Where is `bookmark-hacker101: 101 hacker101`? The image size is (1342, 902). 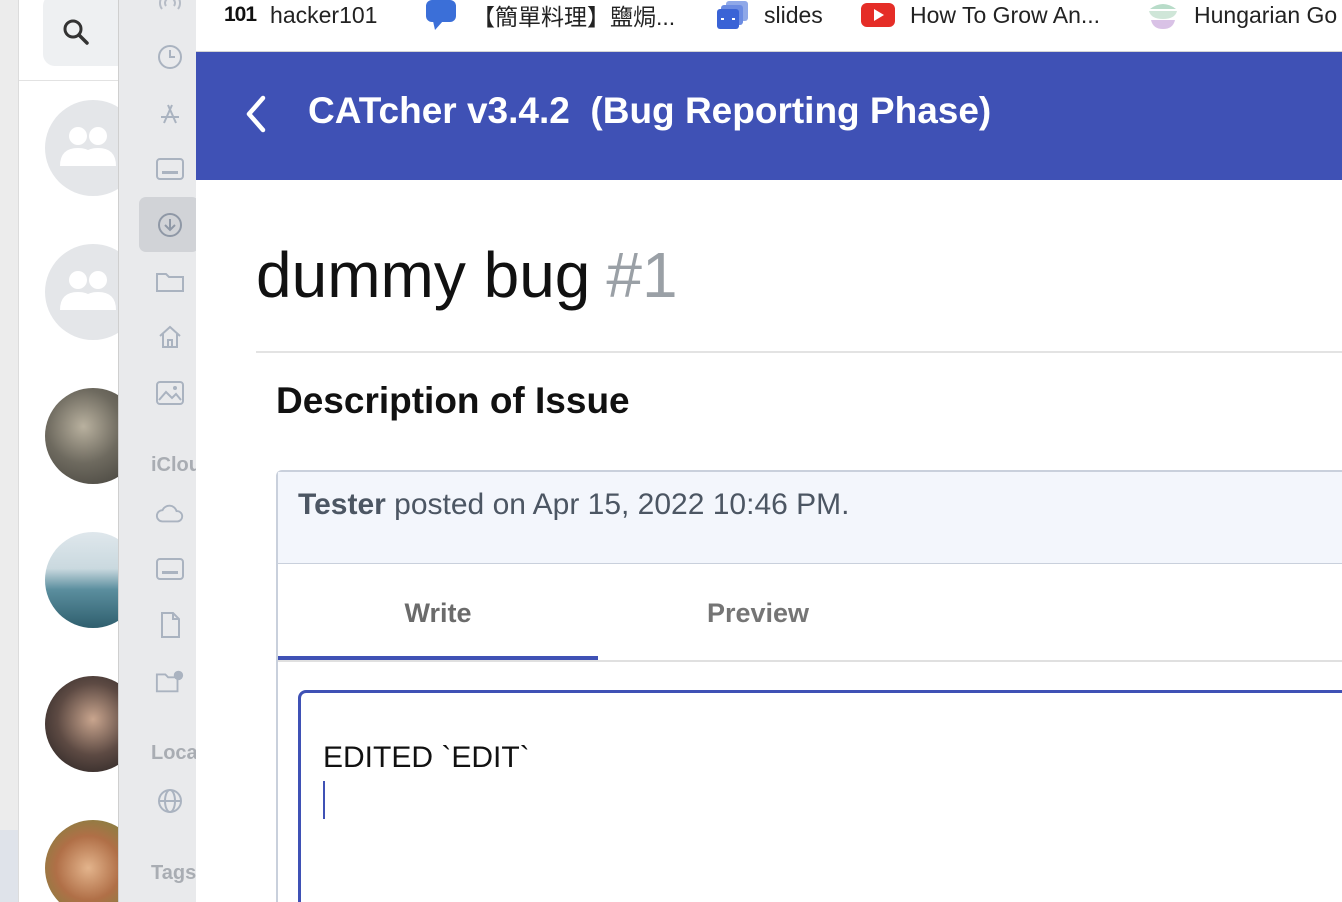
bookmark-hacker101: 101 hacker101 is located at coordinates (300, 15).